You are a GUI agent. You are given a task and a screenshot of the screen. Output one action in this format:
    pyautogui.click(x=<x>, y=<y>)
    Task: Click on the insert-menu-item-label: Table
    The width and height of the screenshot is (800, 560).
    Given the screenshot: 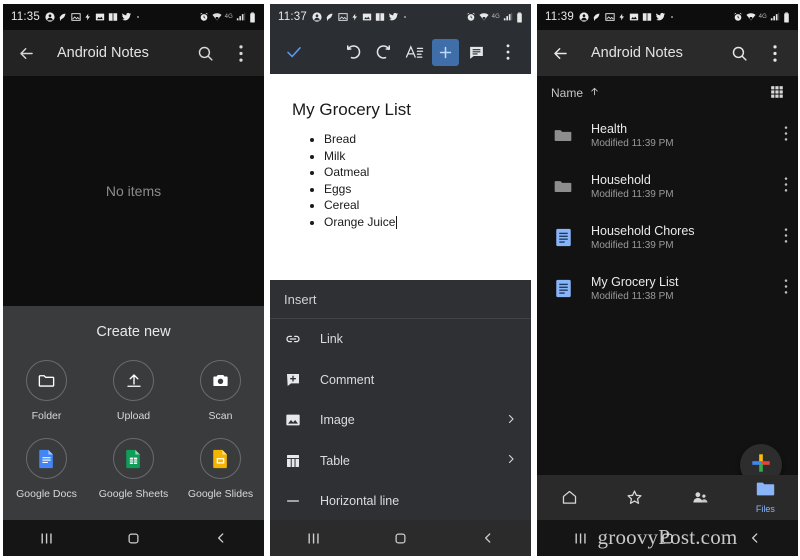 What is the action you would take?
    pyautogui.click(x=335, y=460)
    